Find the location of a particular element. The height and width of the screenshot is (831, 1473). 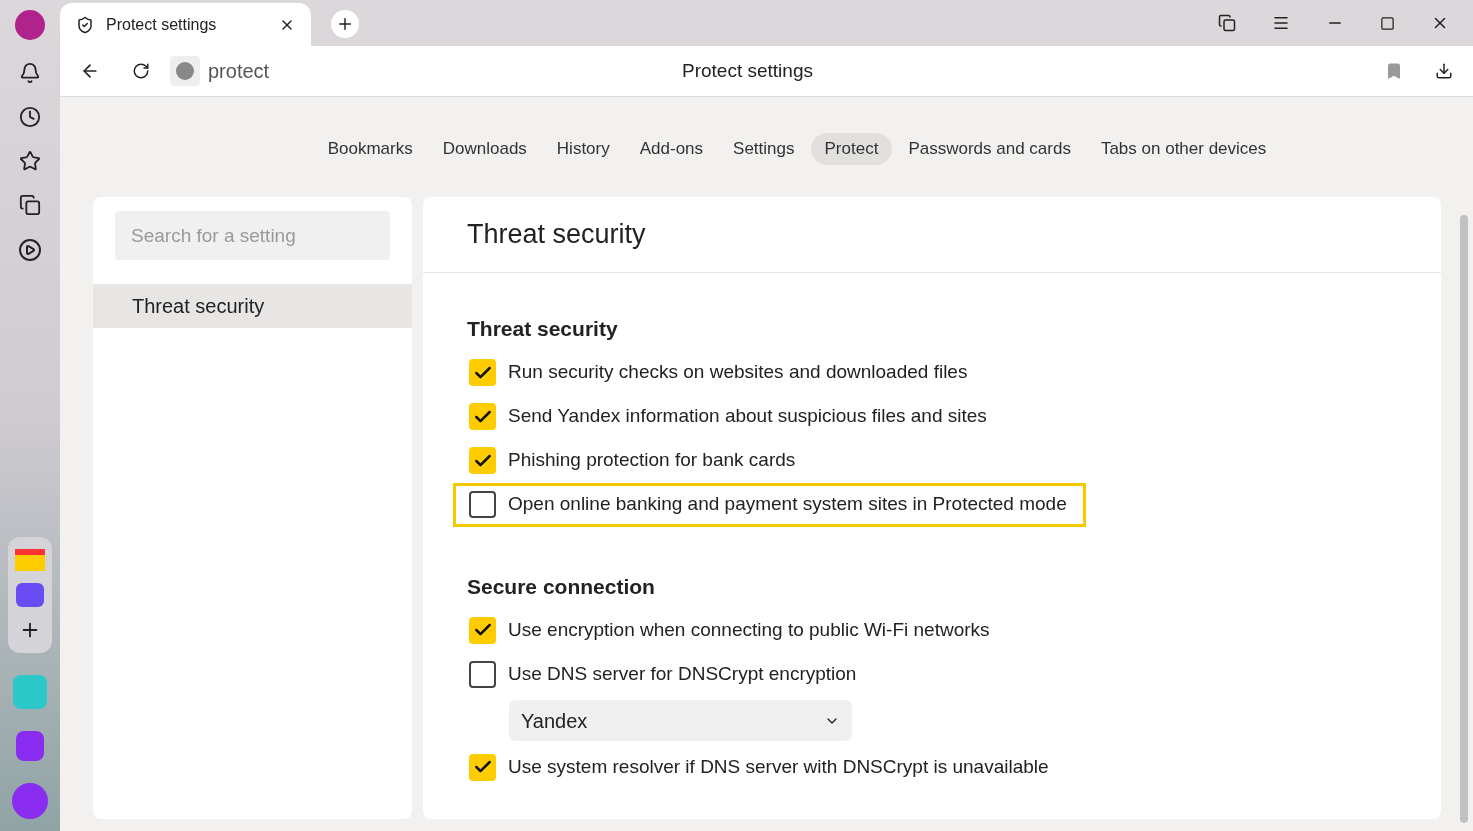

section-heading: Threat security is located at coordinates (543, 329).